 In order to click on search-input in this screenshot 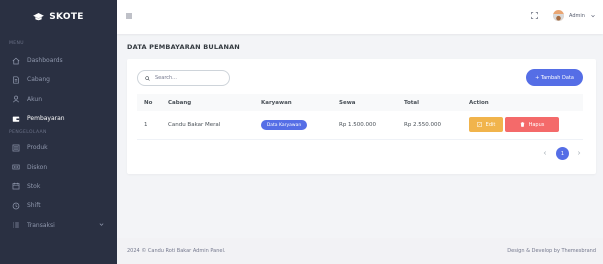, I will do `click(190, 78)`.